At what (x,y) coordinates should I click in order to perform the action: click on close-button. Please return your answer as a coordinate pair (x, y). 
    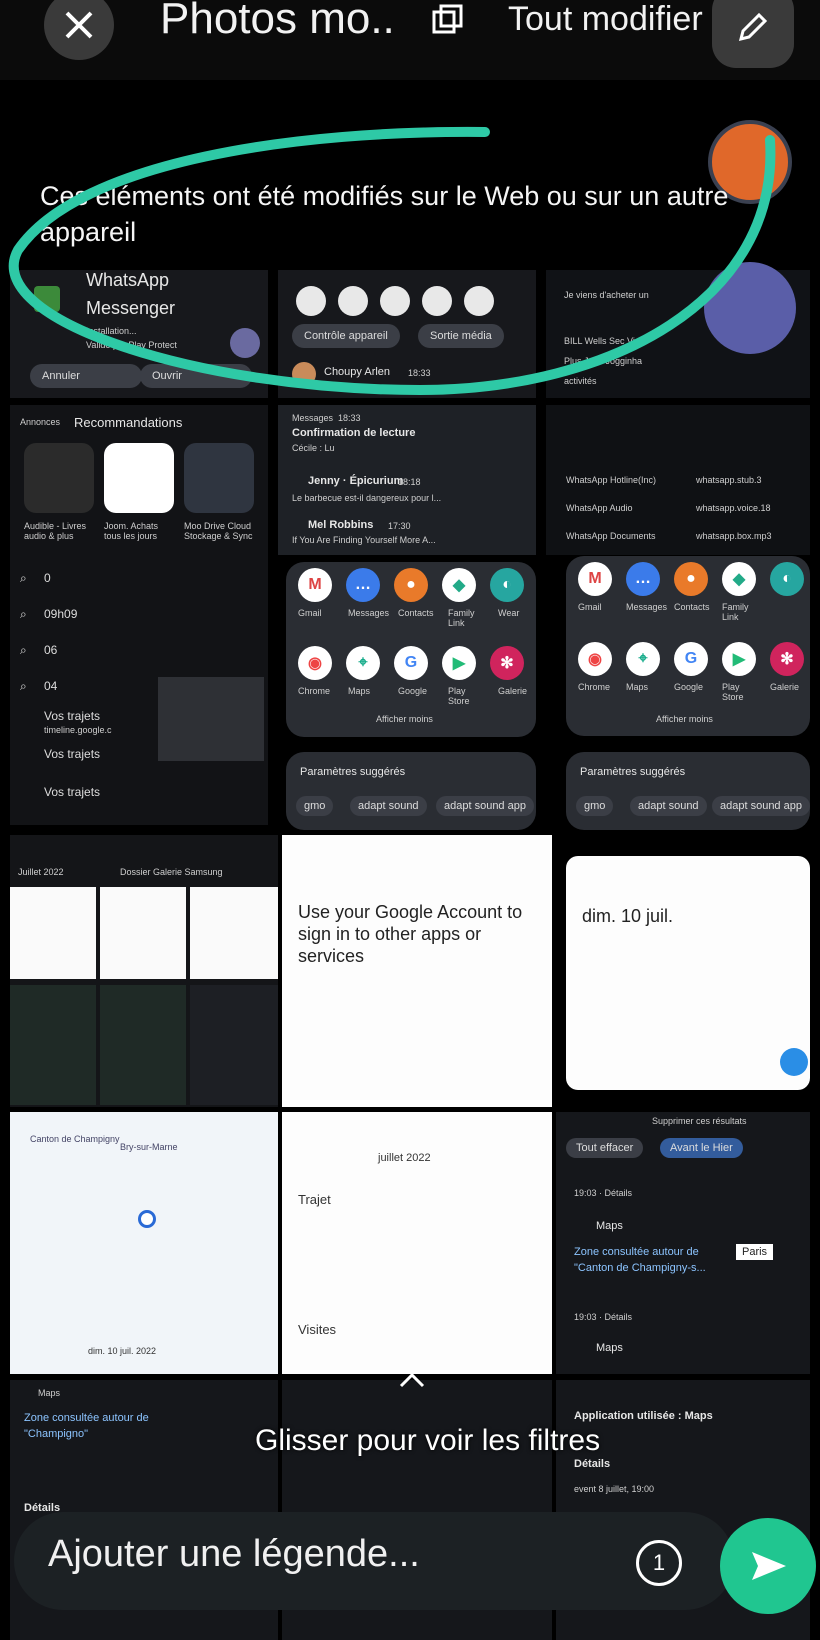
    Looking at the image, I should click on (79, 30).